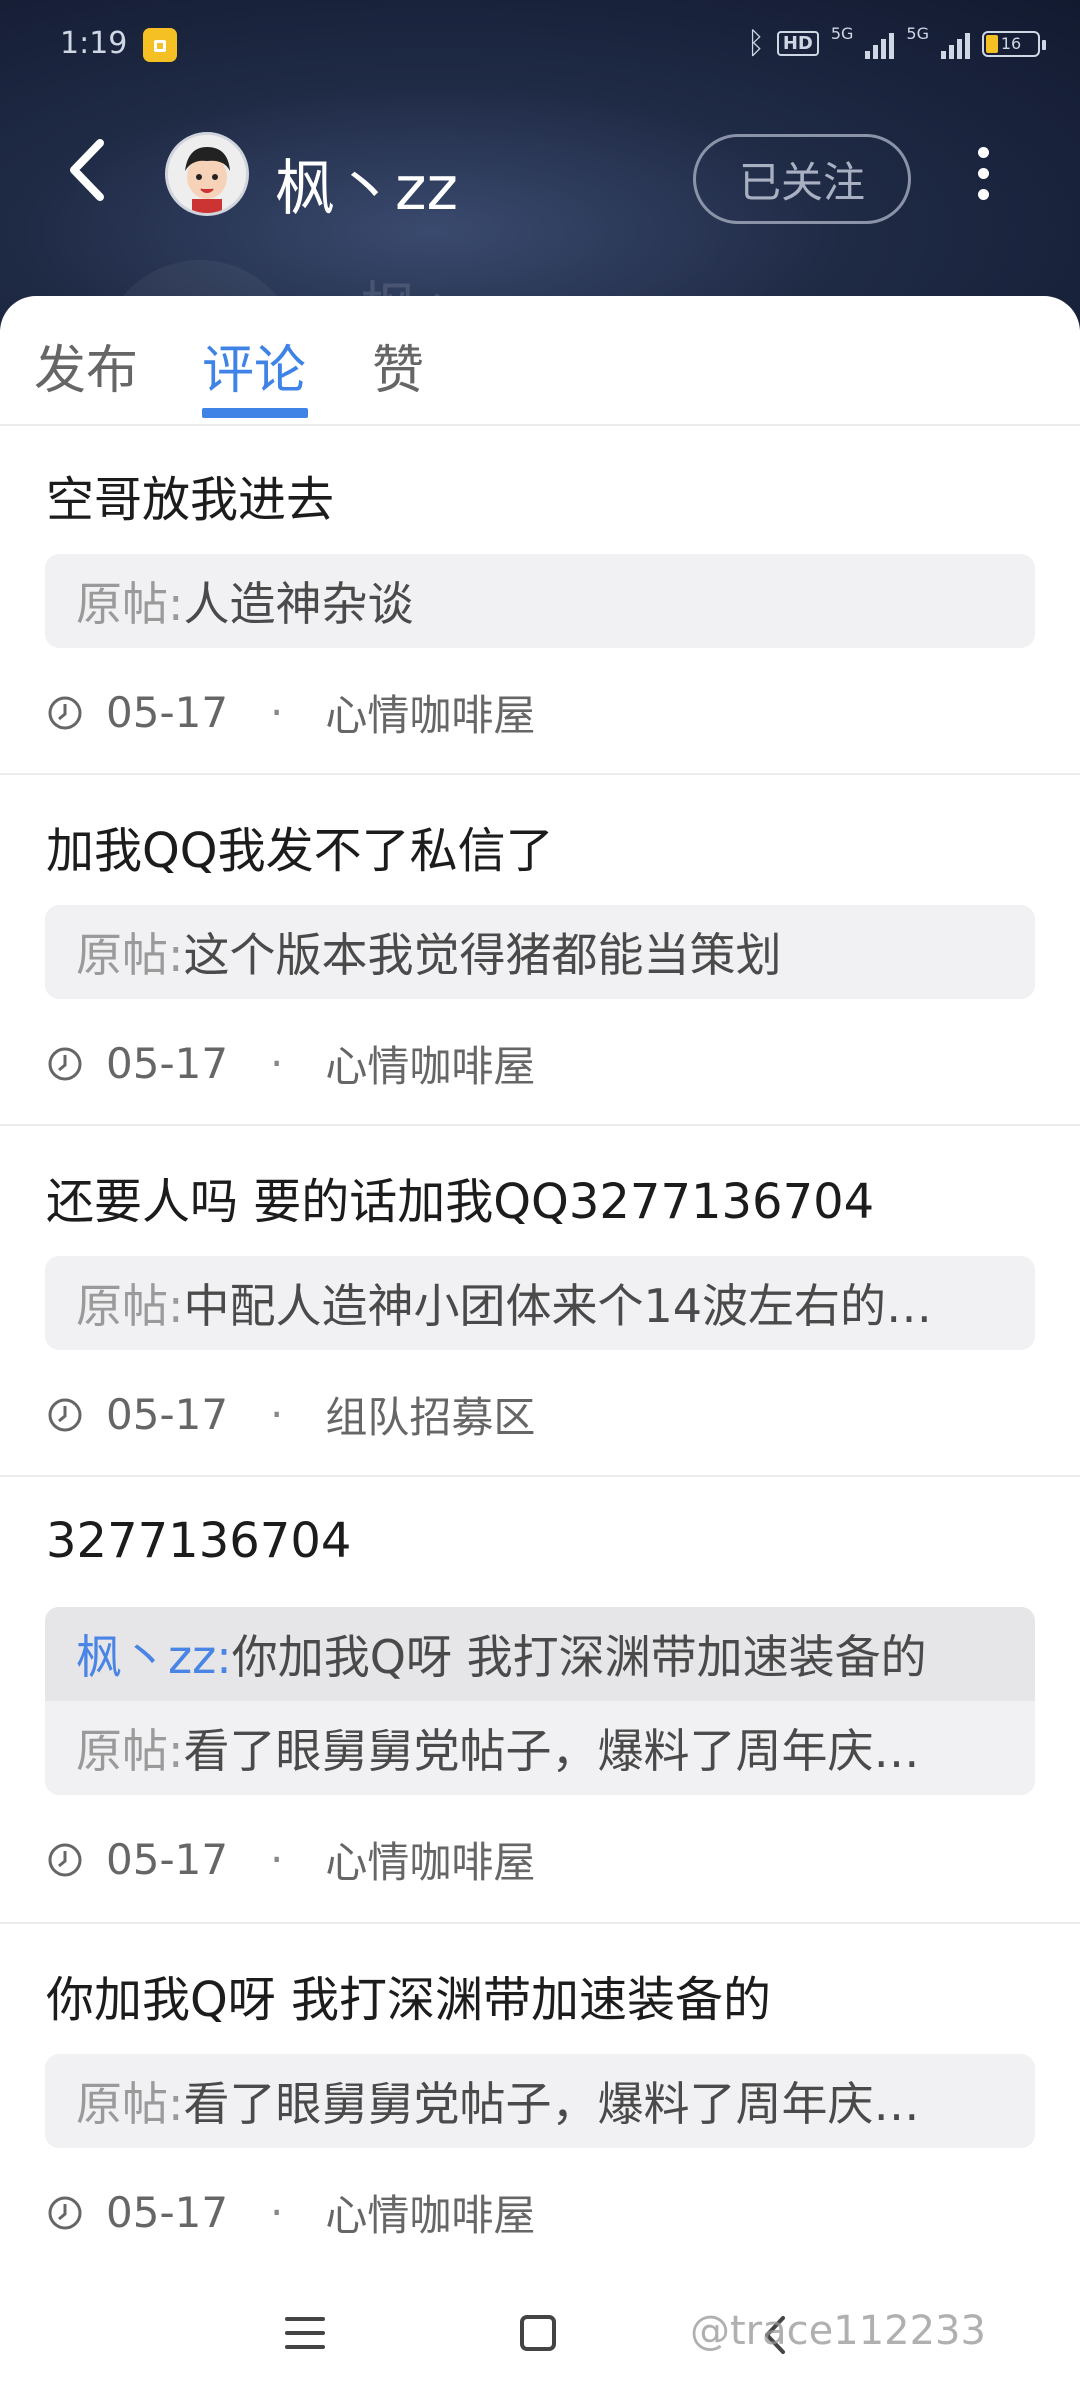 The image size is (1080, 2400). Describe the element at coordinates (86, 365) in the screenshot. I see `tab-posts: 发布` at that location.